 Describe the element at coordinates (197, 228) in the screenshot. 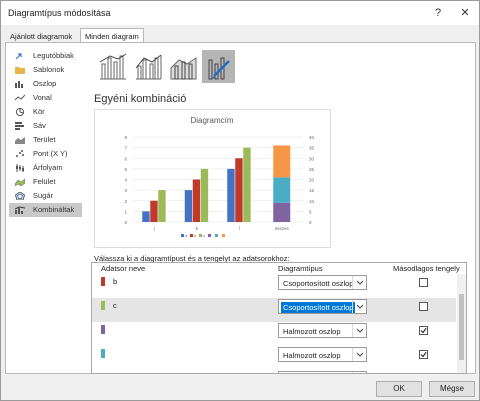

I see `category-label: k` at that location.